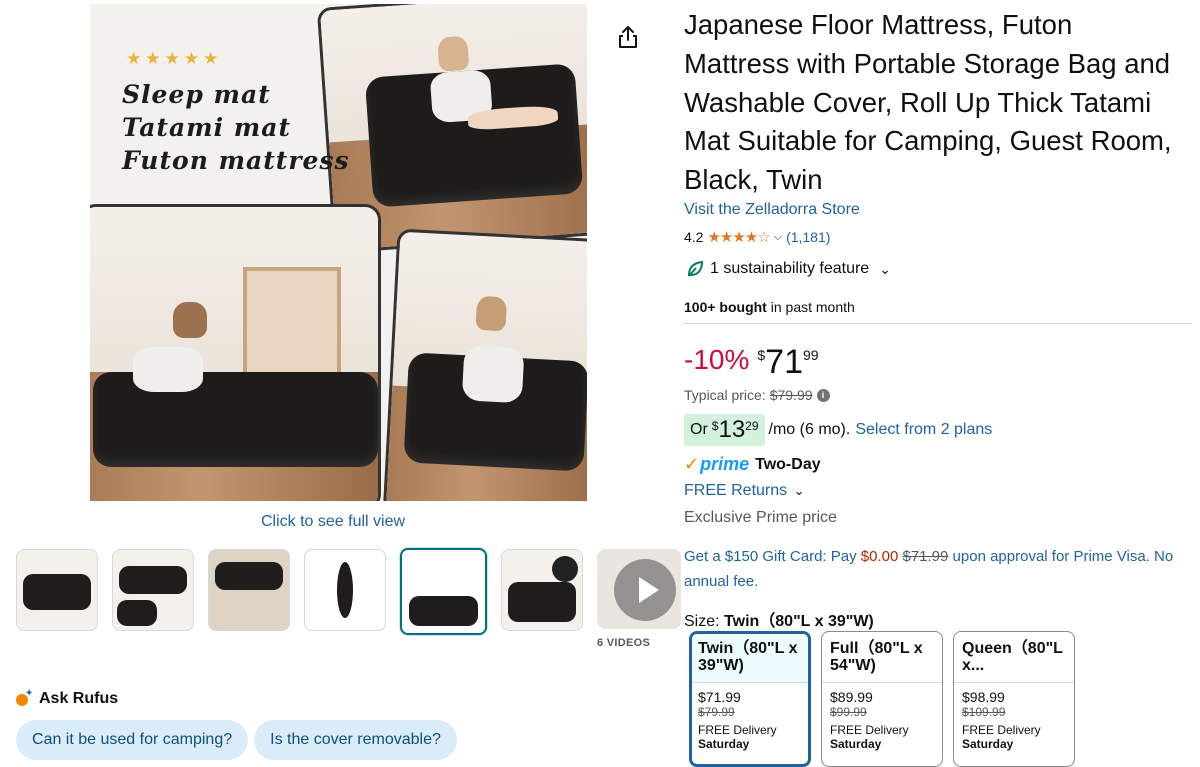 The height and width of the screenshot is (767, 1200). Describe the element at coordinates (784, 362) in the screenshot. I see `price-whole: 71` at that location.